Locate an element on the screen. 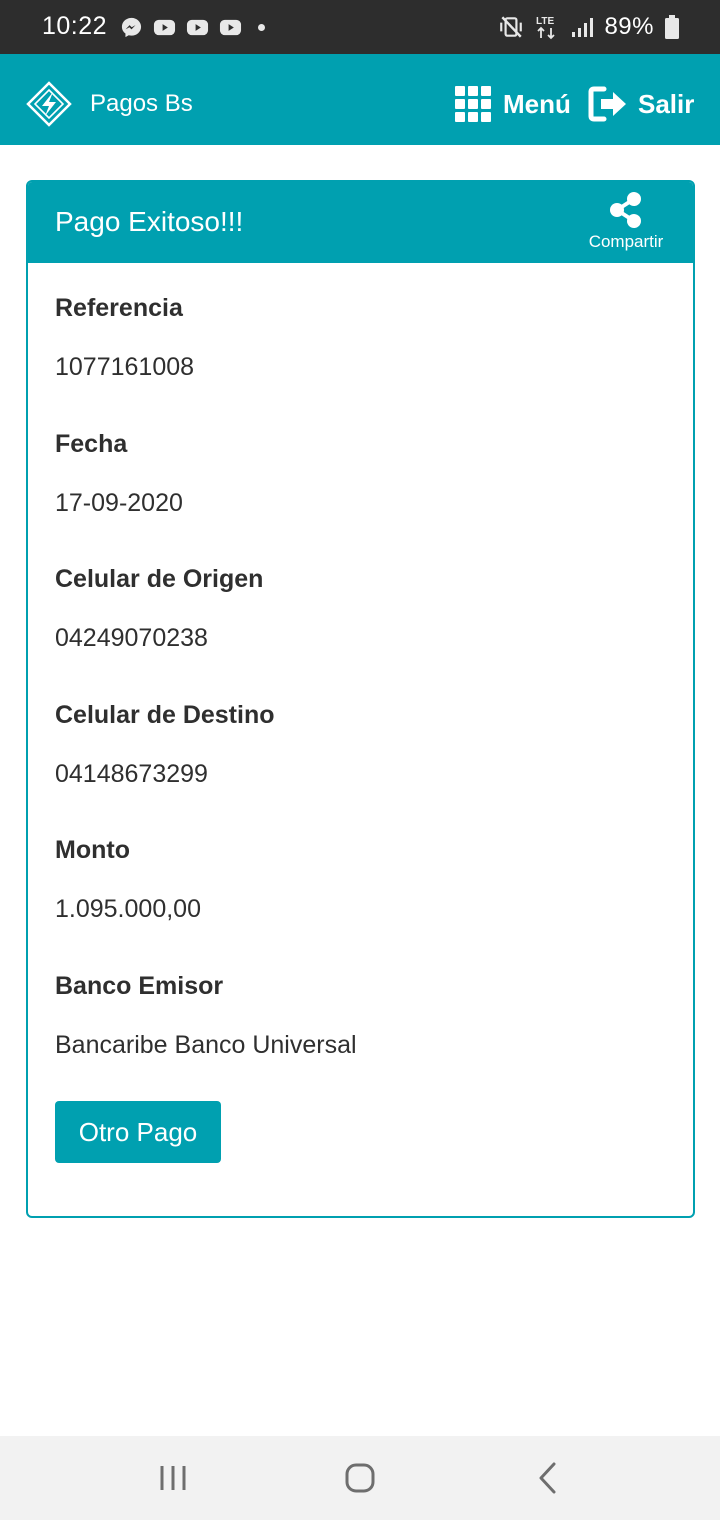 Image resolution: width=720 pixels, height=1520 pixels. field-value: Bancaribe Banco Universal is located at coordinates (206, 1044).